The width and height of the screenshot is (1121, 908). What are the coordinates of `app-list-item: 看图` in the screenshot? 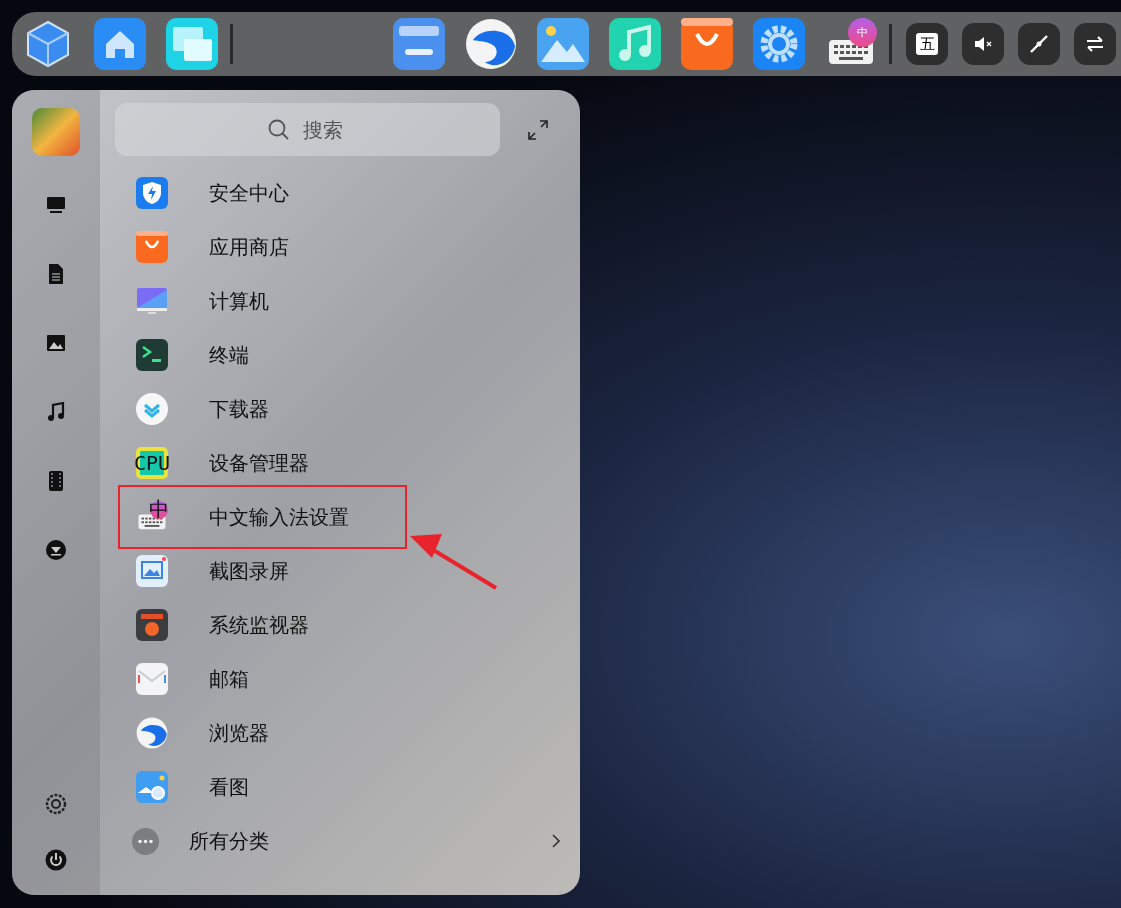 It's located at (253, 787).